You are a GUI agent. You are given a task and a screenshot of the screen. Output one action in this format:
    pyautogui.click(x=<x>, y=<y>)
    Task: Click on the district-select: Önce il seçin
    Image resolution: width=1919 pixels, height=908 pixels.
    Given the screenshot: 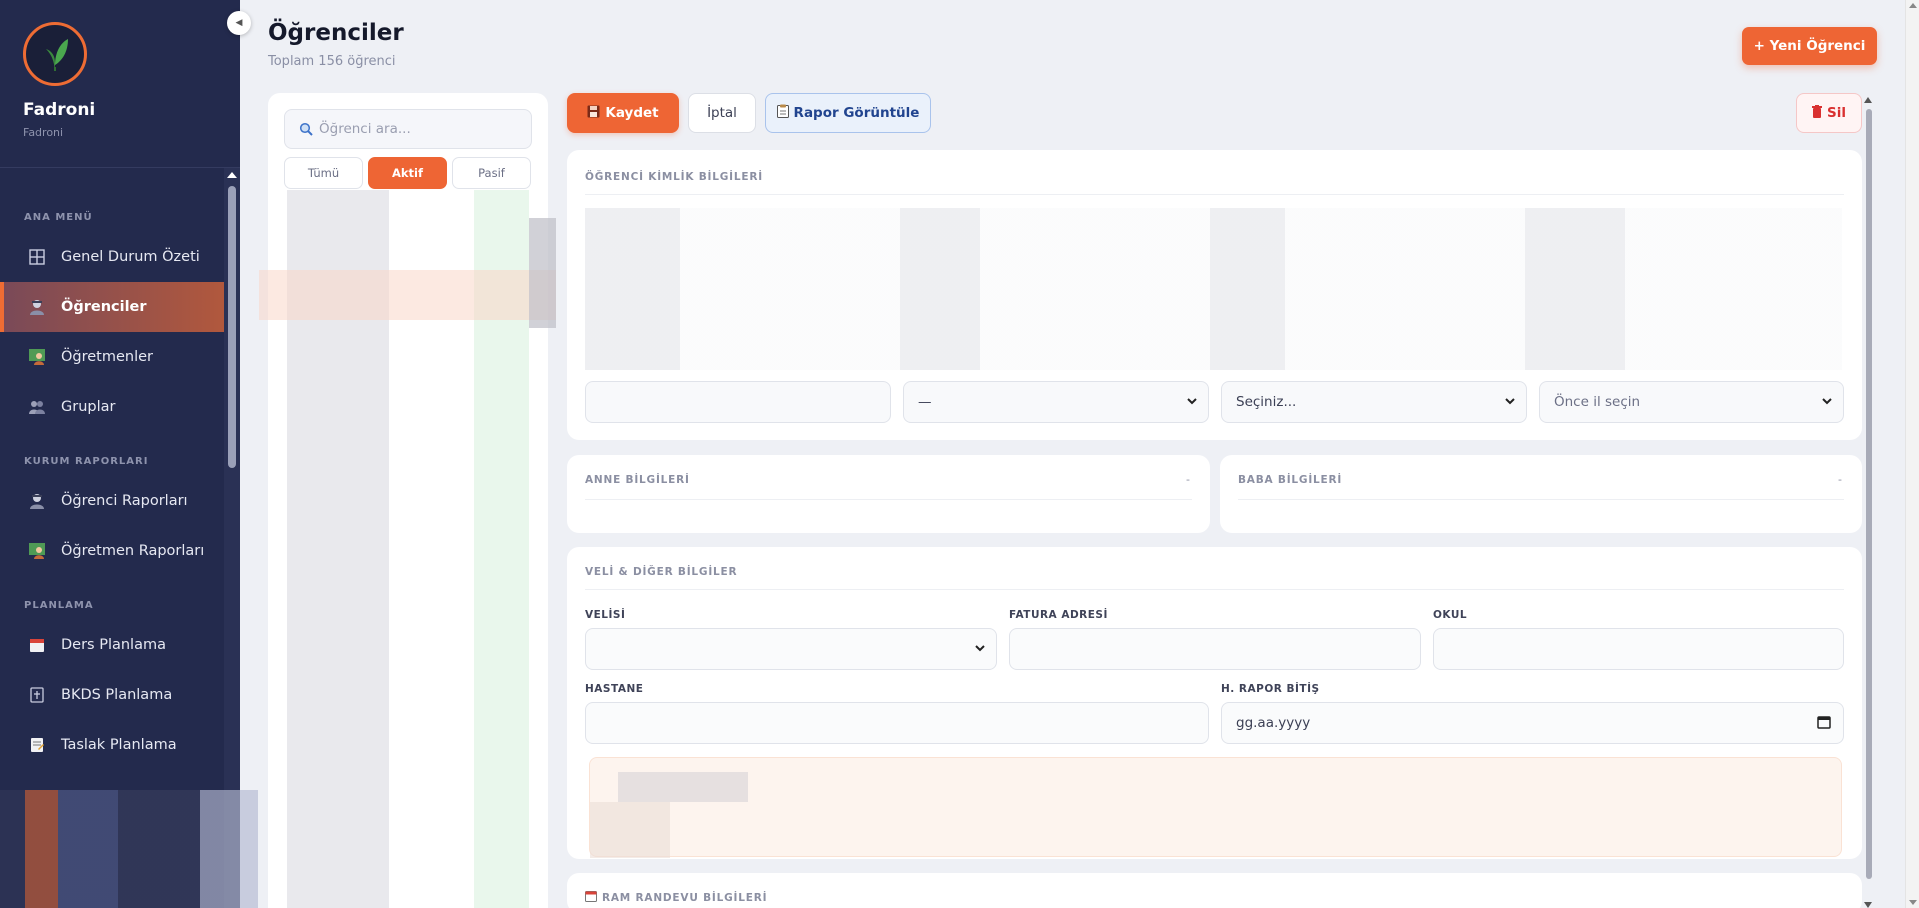 What is the action you would take?
    pyautogui.click(x=1691, y=402)
    